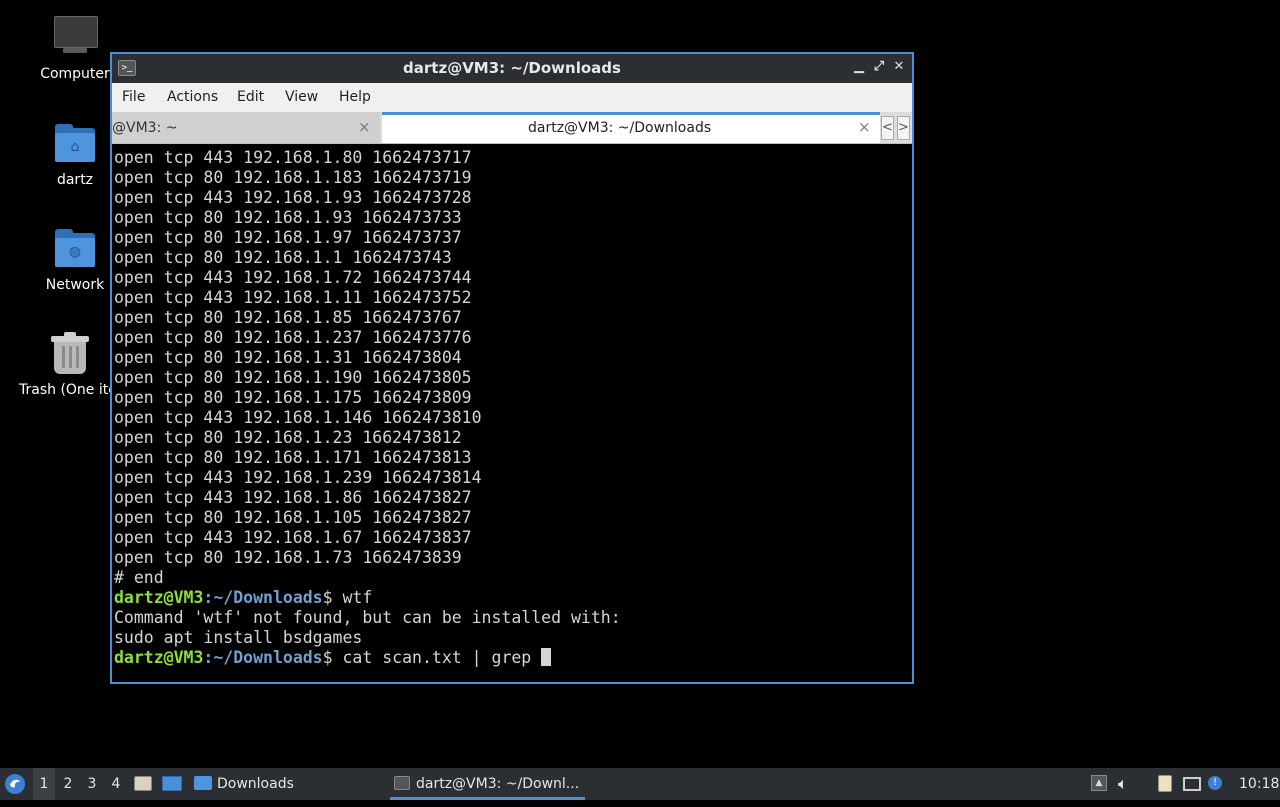 This screenshot has height=807, width=1280. I want to click on desktop-icon-label: Trash (One ite, so click(68, 390).